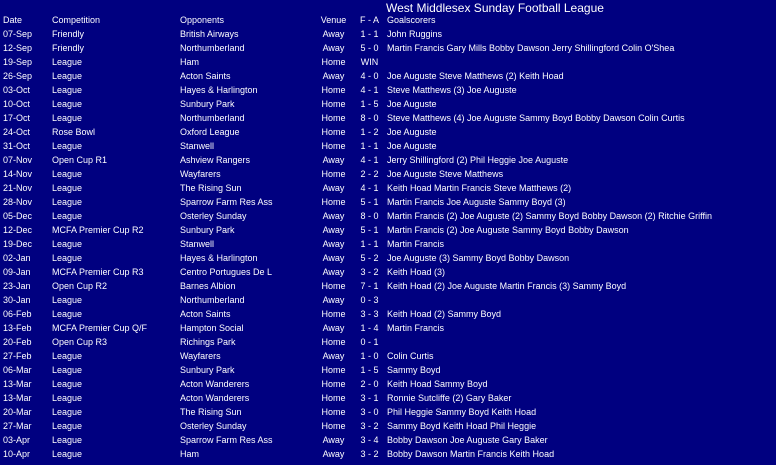  What do you see at coordinates (17, 328) in the screenshot?
I see `cell-date: 13-Feb` at bounding box center [17, 328].